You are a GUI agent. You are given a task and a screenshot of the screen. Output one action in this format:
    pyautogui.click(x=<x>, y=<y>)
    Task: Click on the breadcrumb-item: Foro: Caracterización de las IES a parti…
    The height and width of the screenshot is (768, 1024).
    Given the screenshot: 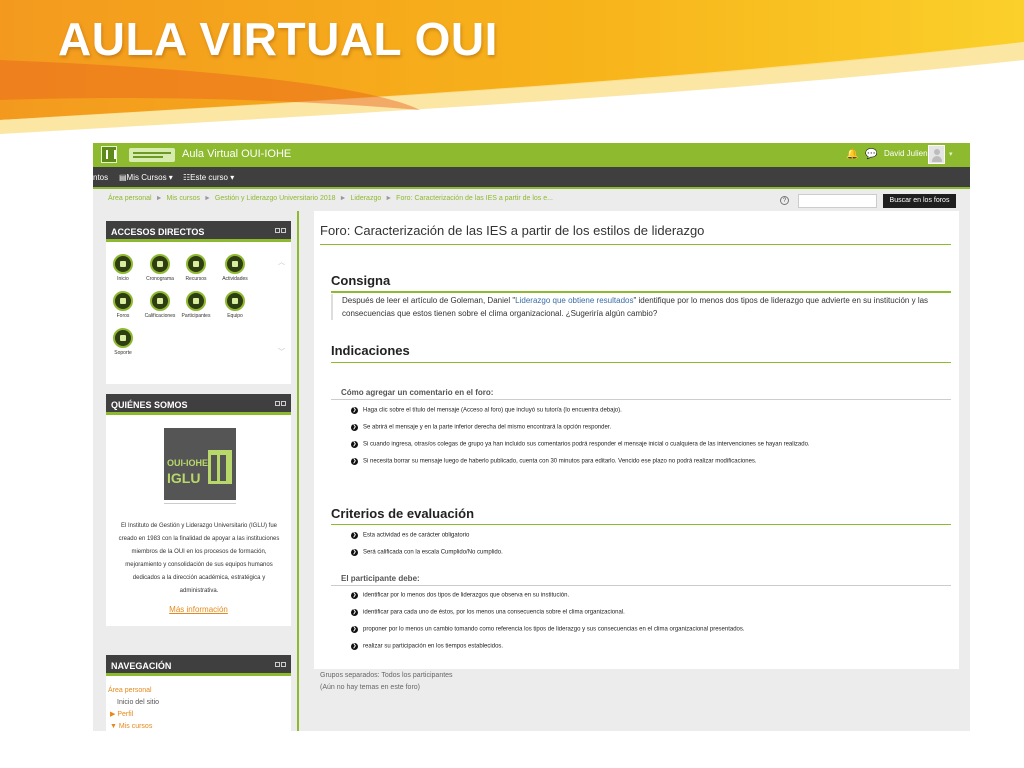 What is the action you would take?
    pyautogui.click(x=474, y=198)
    